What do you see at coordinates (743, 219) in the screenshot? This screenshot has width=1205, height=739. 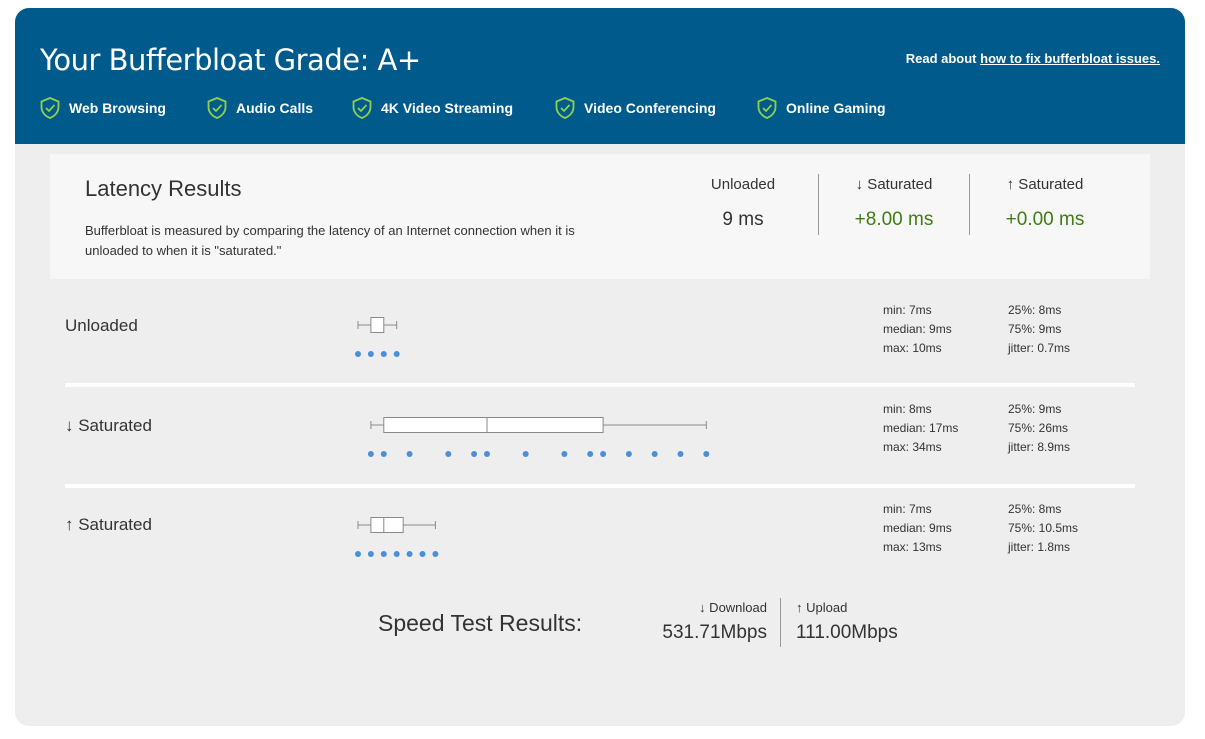 I see `stat-value: 9 ms` at bounding box center [743, 219].